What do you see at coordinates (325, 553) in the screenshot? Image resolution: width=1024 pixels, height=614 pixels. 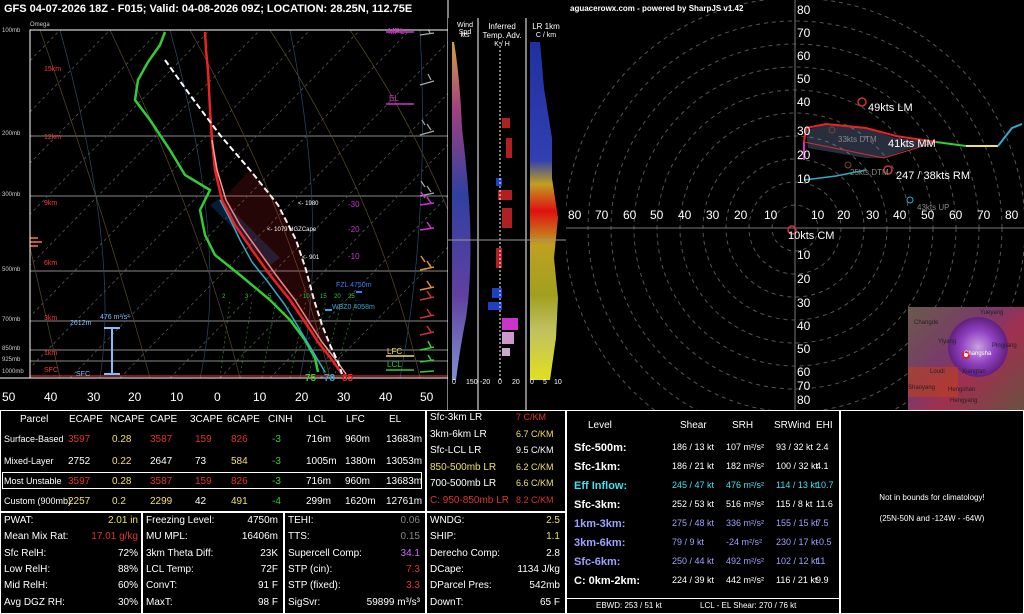 I see `thermo-label: Supercell Comp:` at bounding box center [325, 553].